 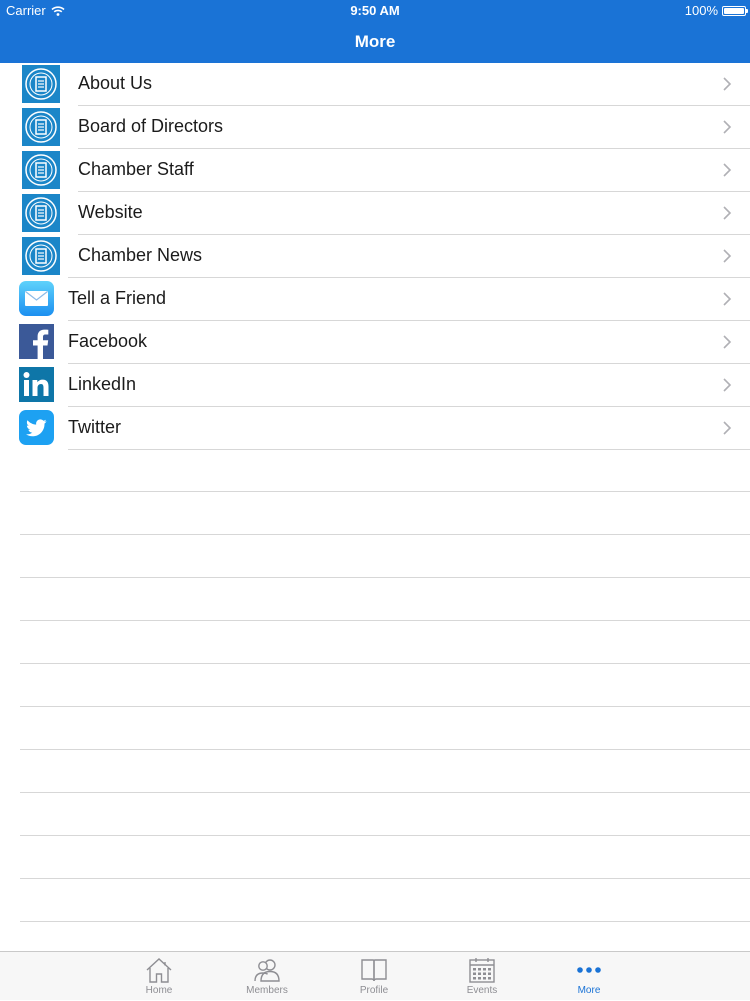 What do you see at coordinates (375, 127) in the screenshot?
I see `menu-item-board-of-directors: Board of Directors` at bounding box center [375, 127].